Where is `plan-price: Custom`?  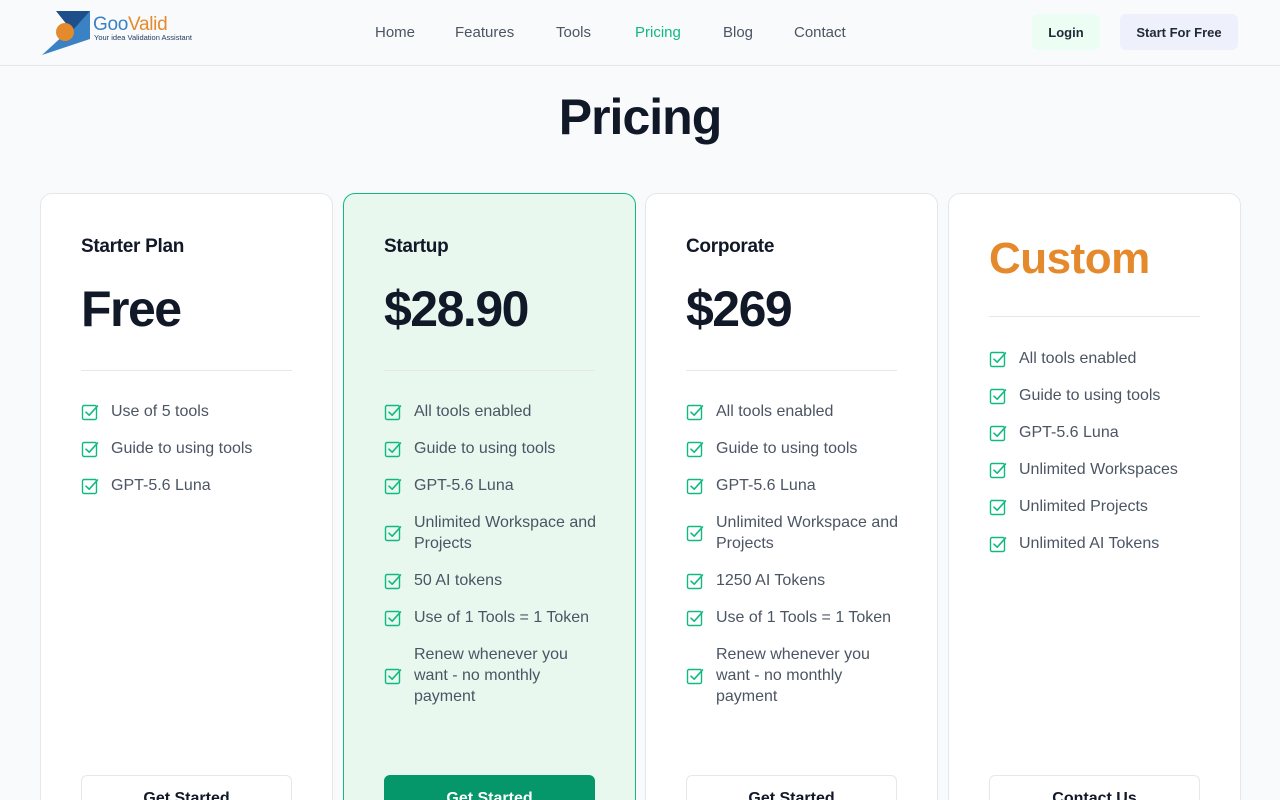
plan-price: Custom is located at coordinates (1069, 258).